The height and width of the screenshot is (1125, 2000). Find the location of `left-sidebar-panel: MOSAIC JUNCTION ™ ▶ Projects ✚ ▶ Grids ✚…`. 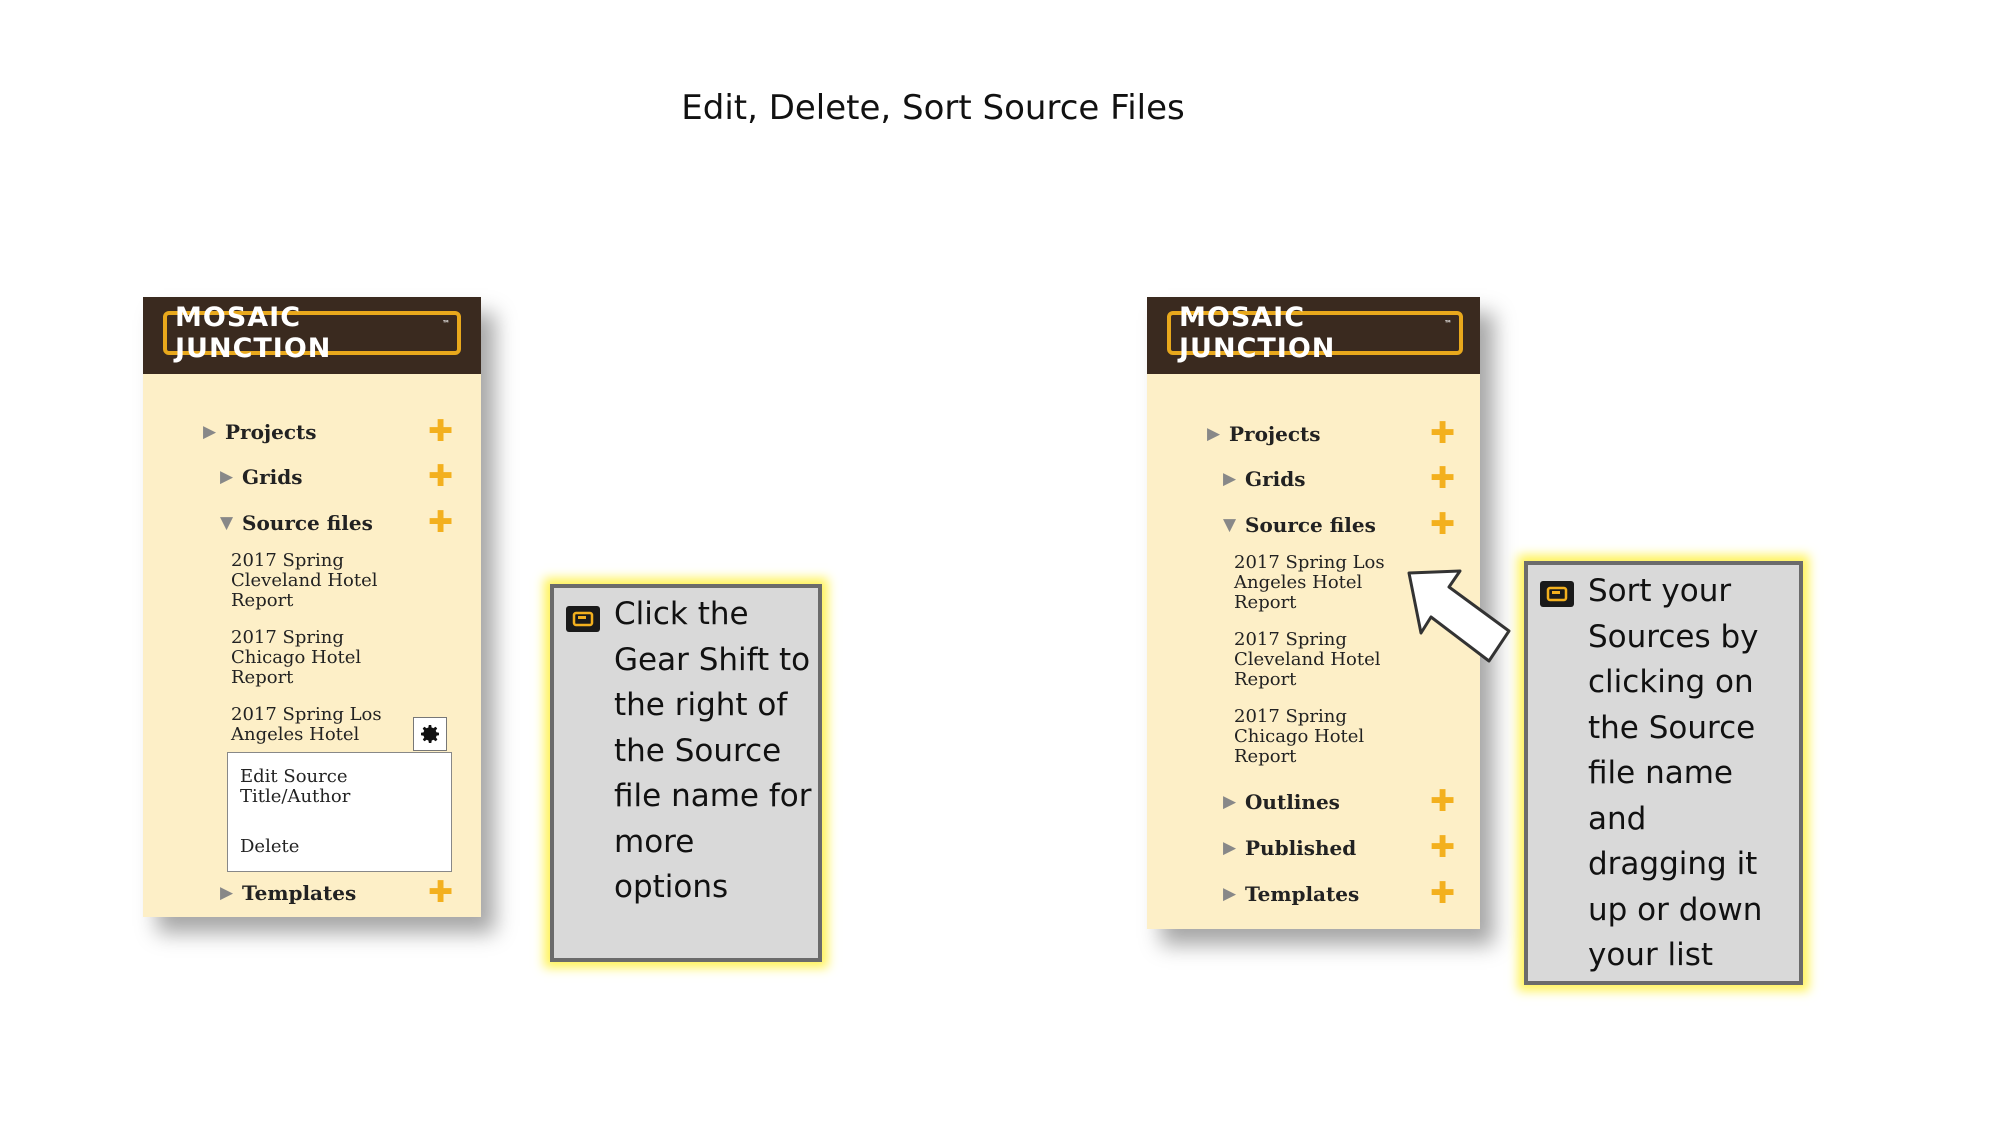

left-sidebar-panel: MOSAIC JUNCTION ™ ▶ Projects ✚ ▶ Grids ✚… is located at coordinates (312, 607).